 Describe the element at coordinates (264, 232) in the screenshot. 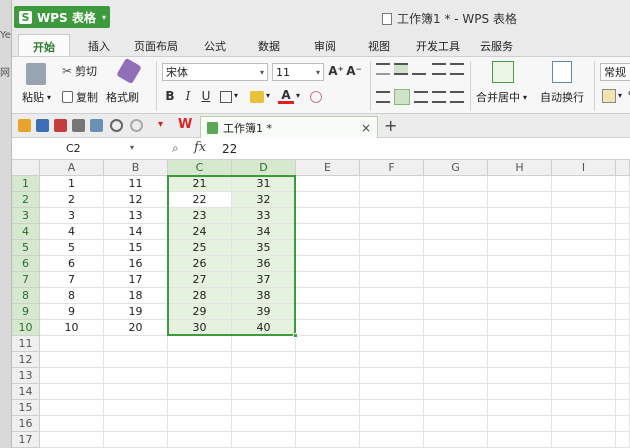

I see `cell-d4: 34` at that location.